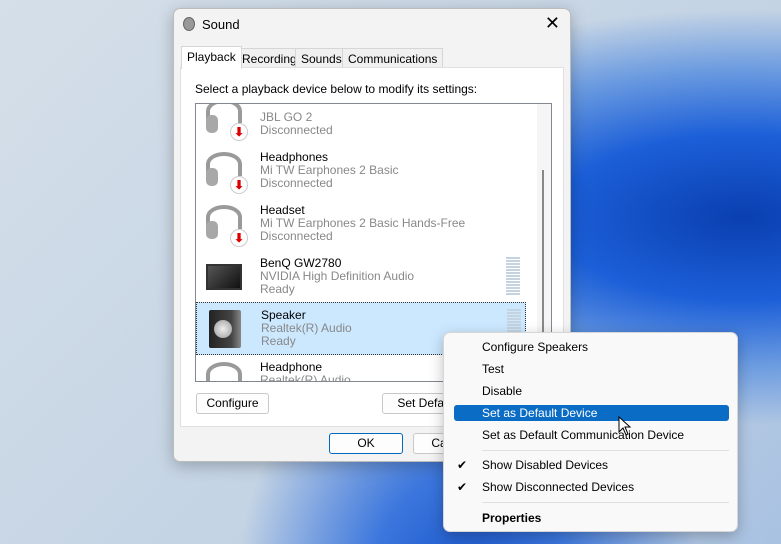 The image size is (781, 544). What do you see at coordinates (591, 518) in the screenshot?
I see `menu-item-properties: Properties` at bounding box center [591, 518].